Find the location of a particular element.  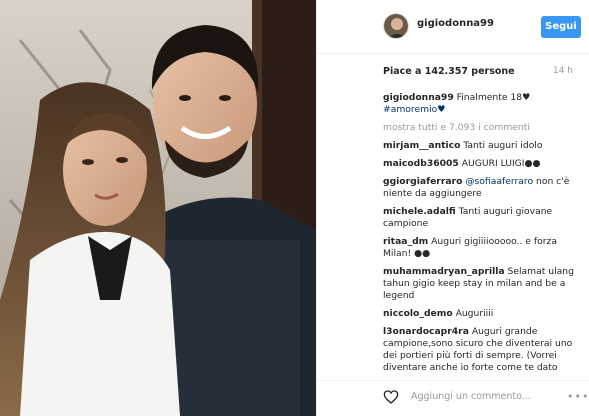

comment-username: maicodb36005 is located at coordinates (421, 163).